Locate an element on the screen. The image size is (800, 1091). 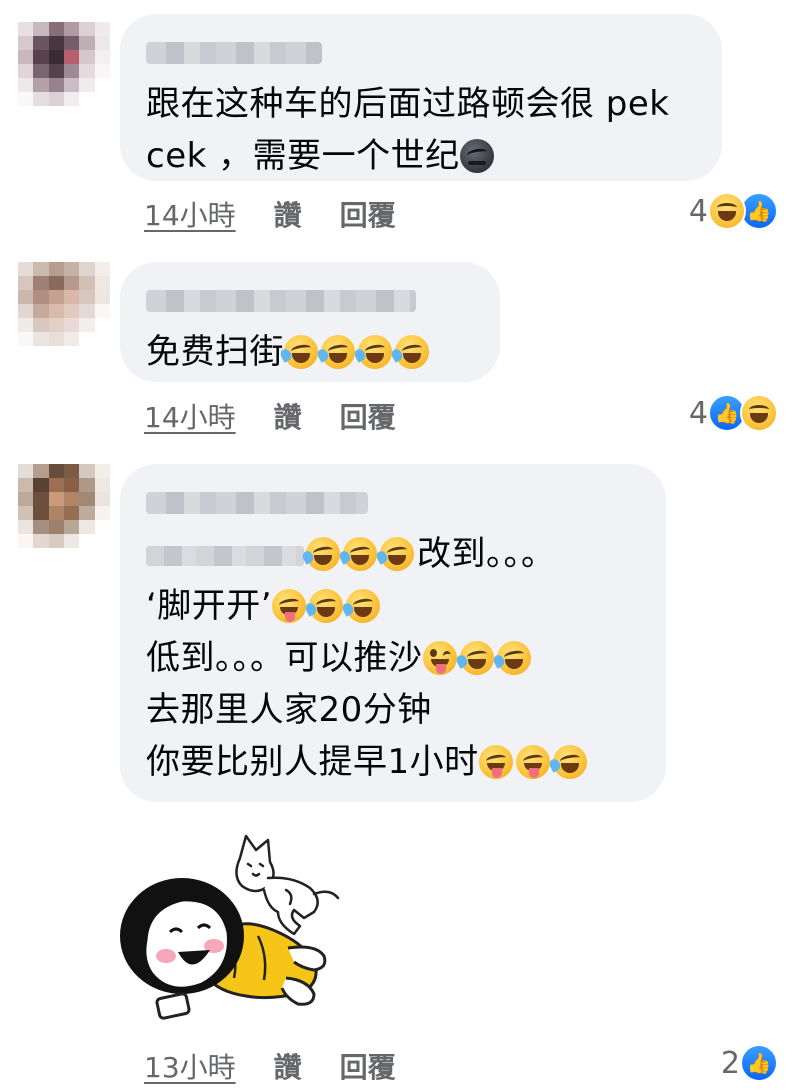
comment-meta: 13小時 讚 回覆 is located at coordinates (289, 1066).